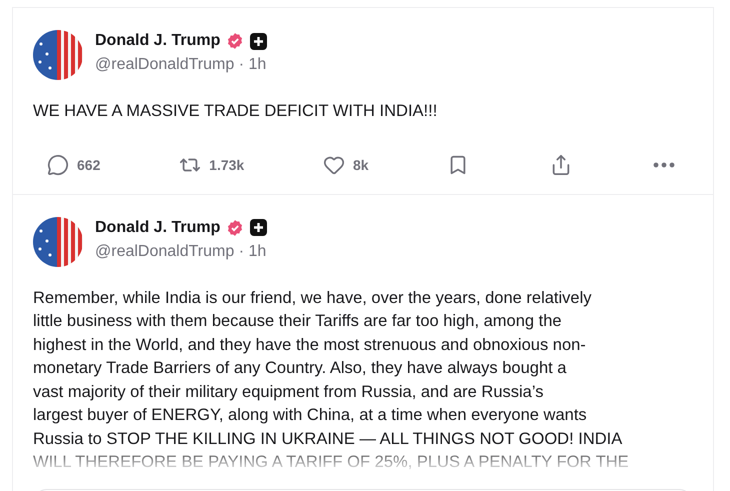 This screenshot has height=491, width=730. I want to click on more-button, so click(664, 165).